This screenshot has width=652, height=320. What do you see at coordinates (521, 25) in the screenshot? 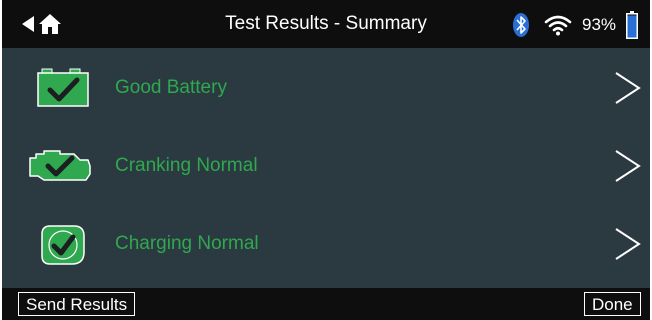
I see `bluetooth-icon` at bounding box center [521, 25].